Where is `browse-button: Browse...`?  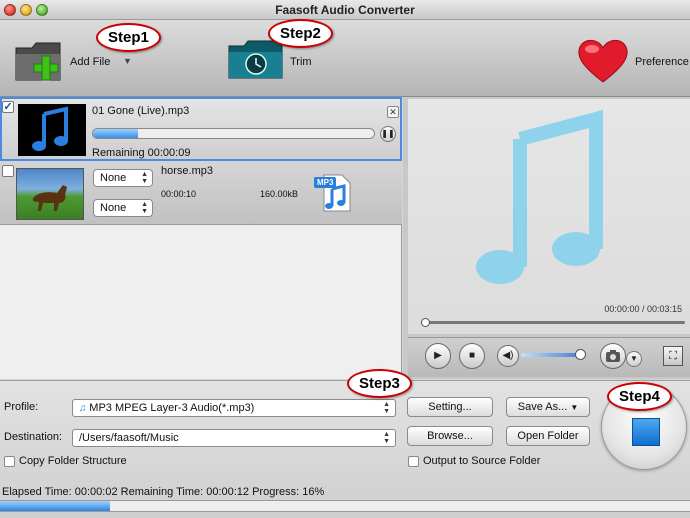 browse-button: Browse... is located at coordinates (450, 436).